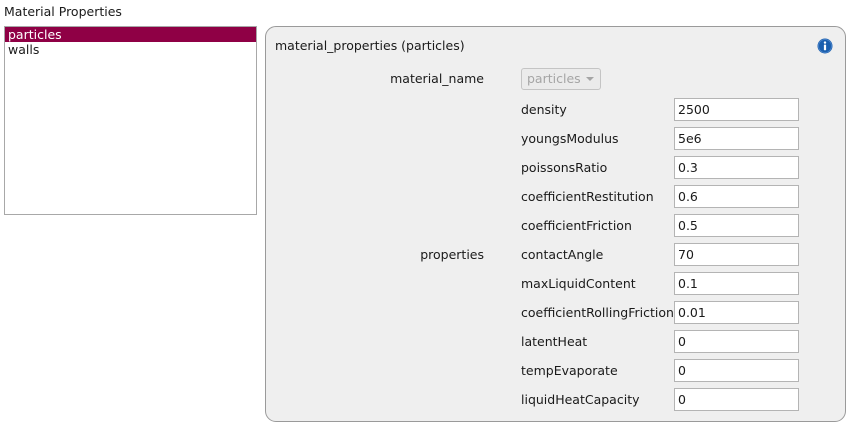 The width and height of the screenshot is (850, 427). Describe the element at coordinates (452, 254) in the screenshot. I see `properties-label: properties` at that location.